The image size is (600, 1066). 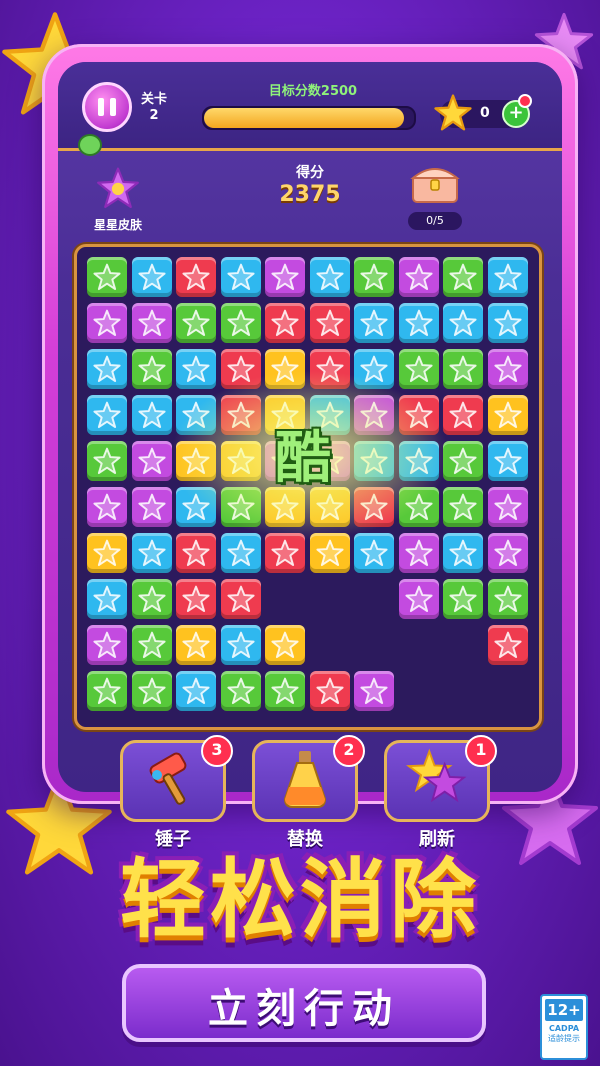 I want to click on refresh-tool-button: 1 刷新, so click(x=440, y=792).